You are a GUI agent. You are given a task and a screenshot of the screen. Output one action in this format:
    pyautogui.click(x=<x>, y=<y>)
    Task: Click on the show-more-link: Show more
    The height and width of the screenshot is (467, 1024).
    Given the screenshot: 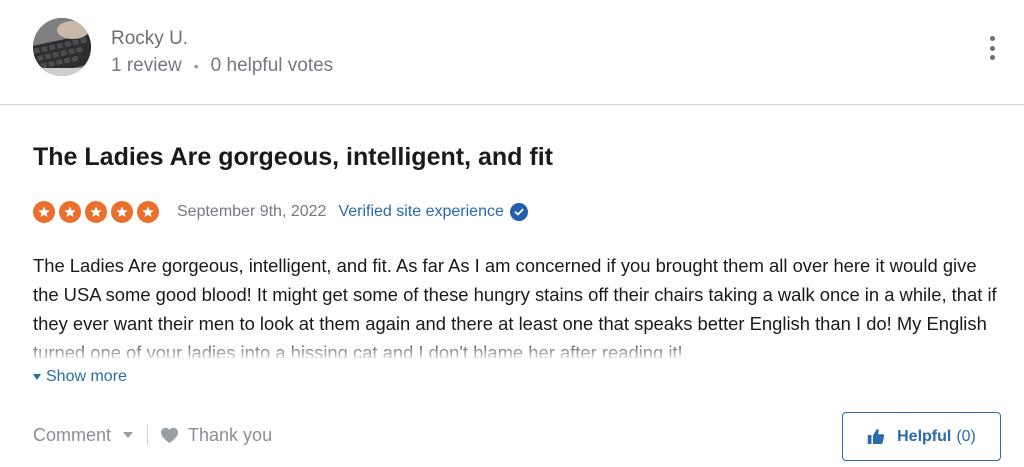 What is the action you would take?
    pyautogui.click(x=80, y=377)
    